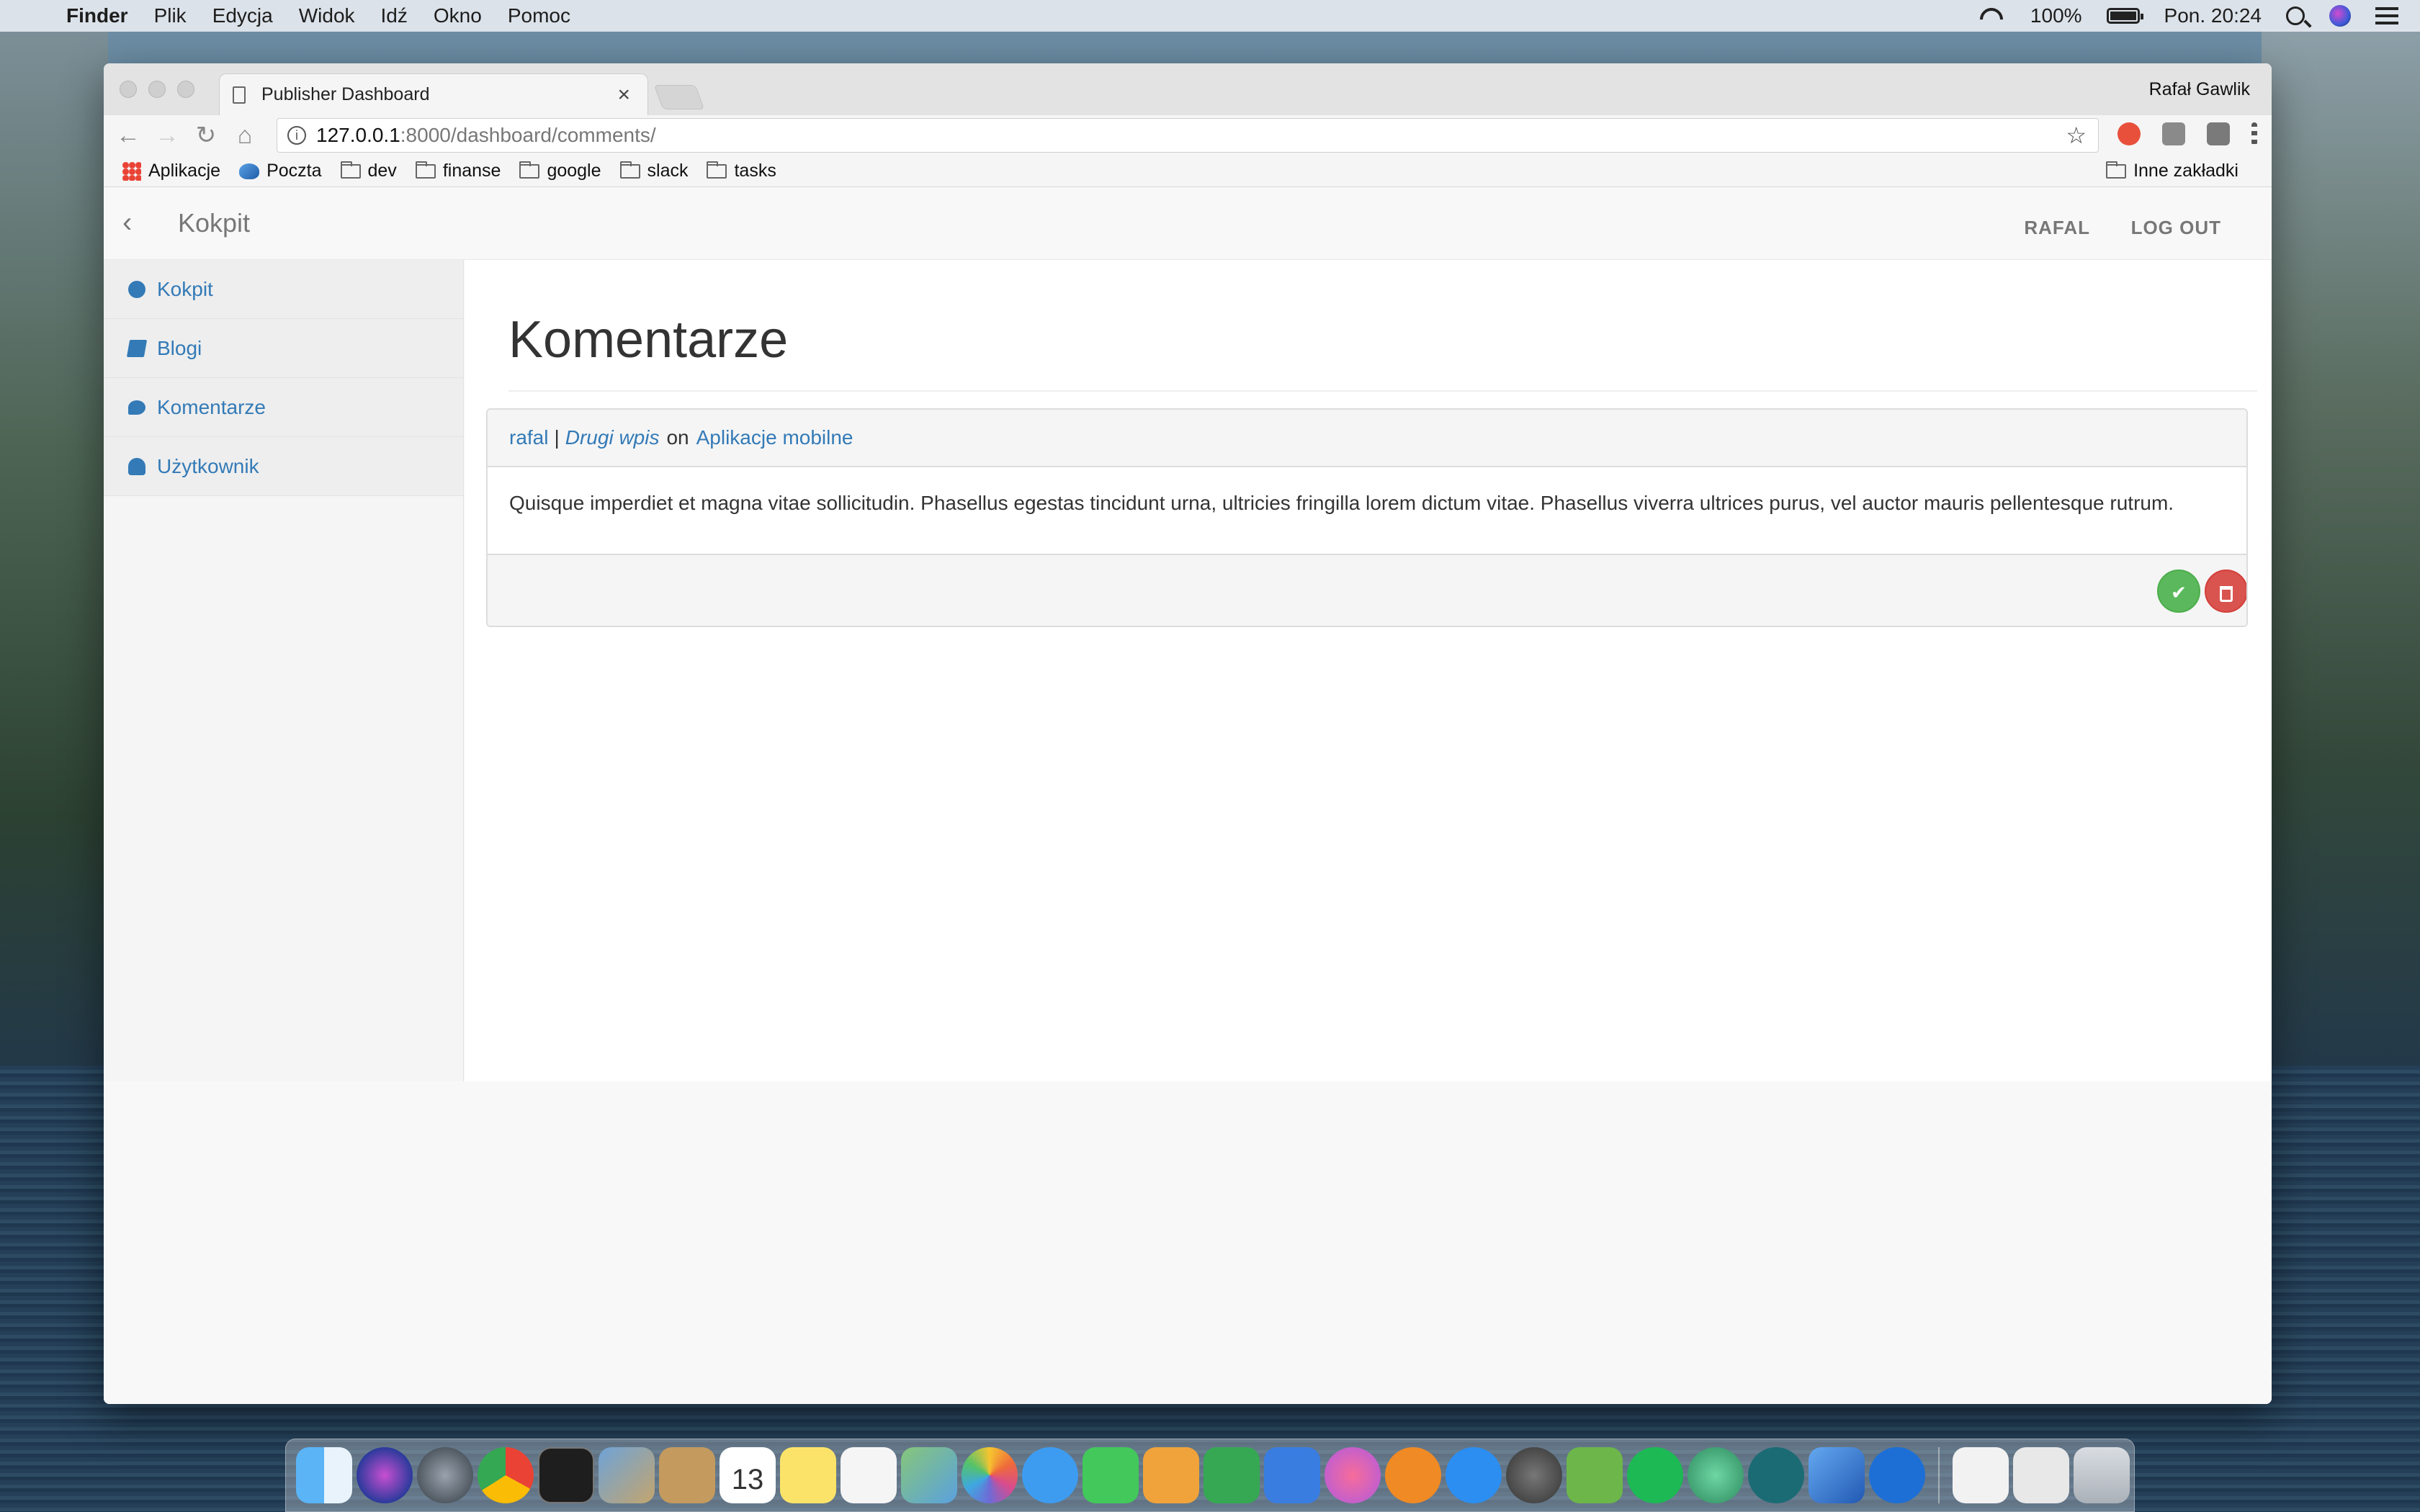  I want to click on comment-blog-link: Aplikacje mobilne, so click(775, 437).